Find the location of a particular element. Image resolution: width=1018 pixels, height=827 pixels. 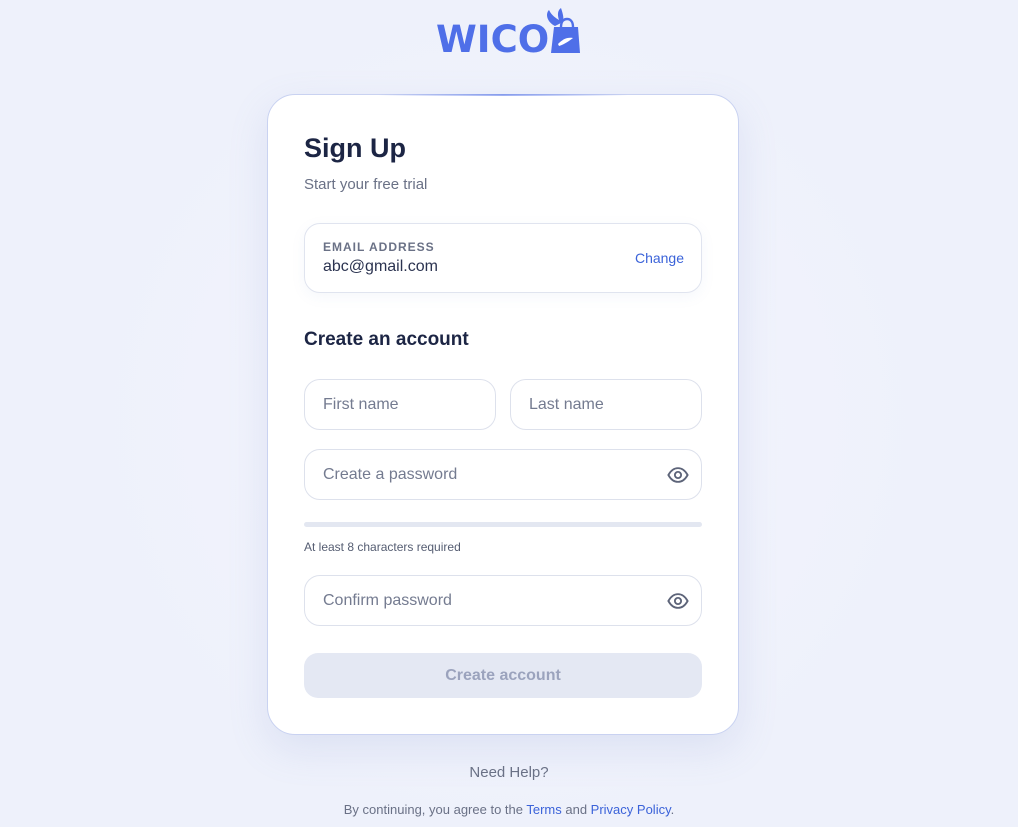

email-value: abc@gmail.com is located at coordinates (380, 266).